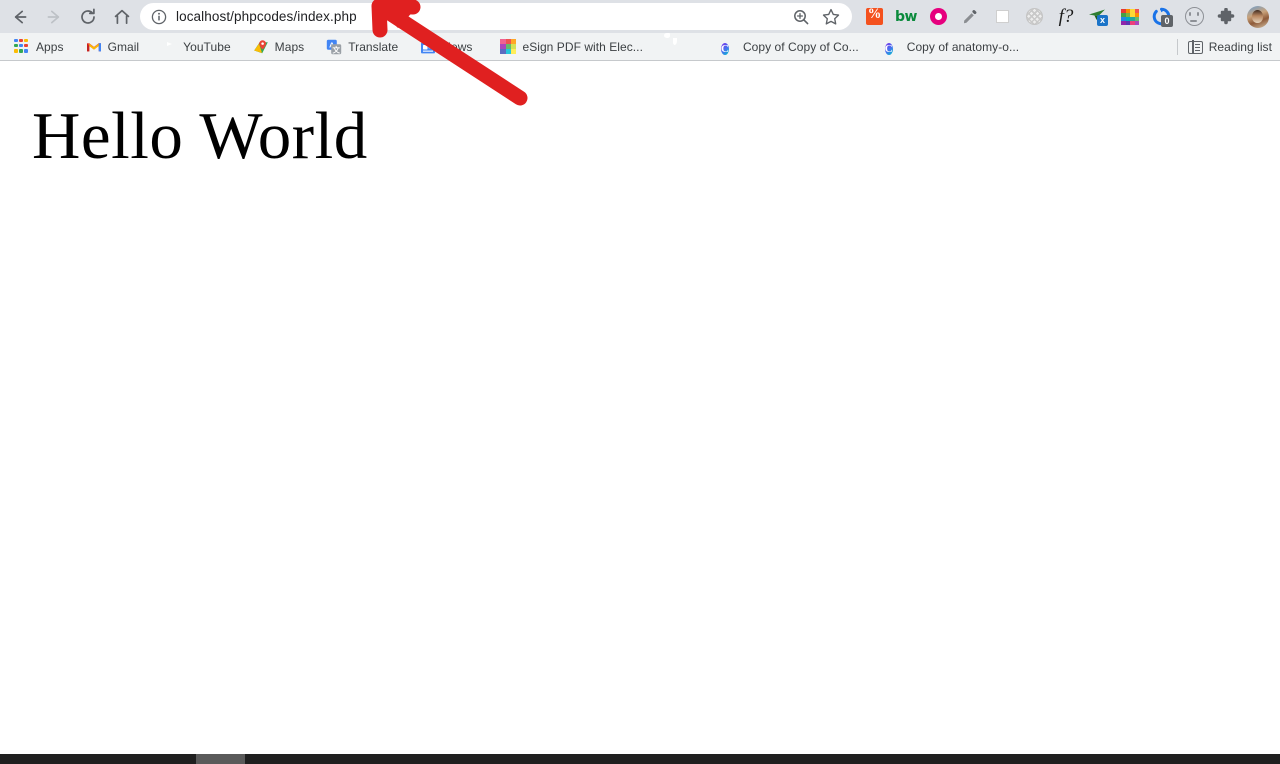  I want to click on taskbar-strip, so click(640, 759).